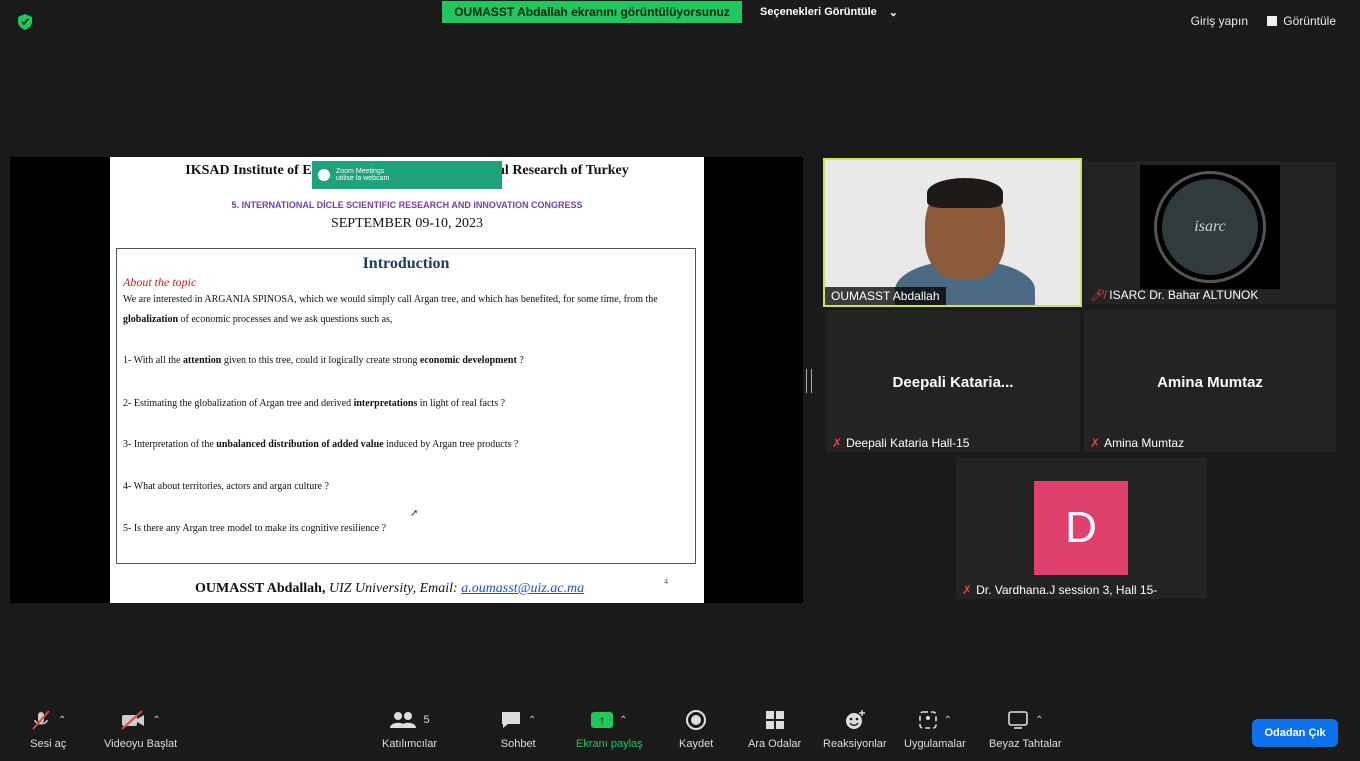 This screenshot has height=761, width=1360. What do you see at coordinates (774, 720) in the screenshot?
I see `breakout-rooms-icon` at bounding box center [774, 720].